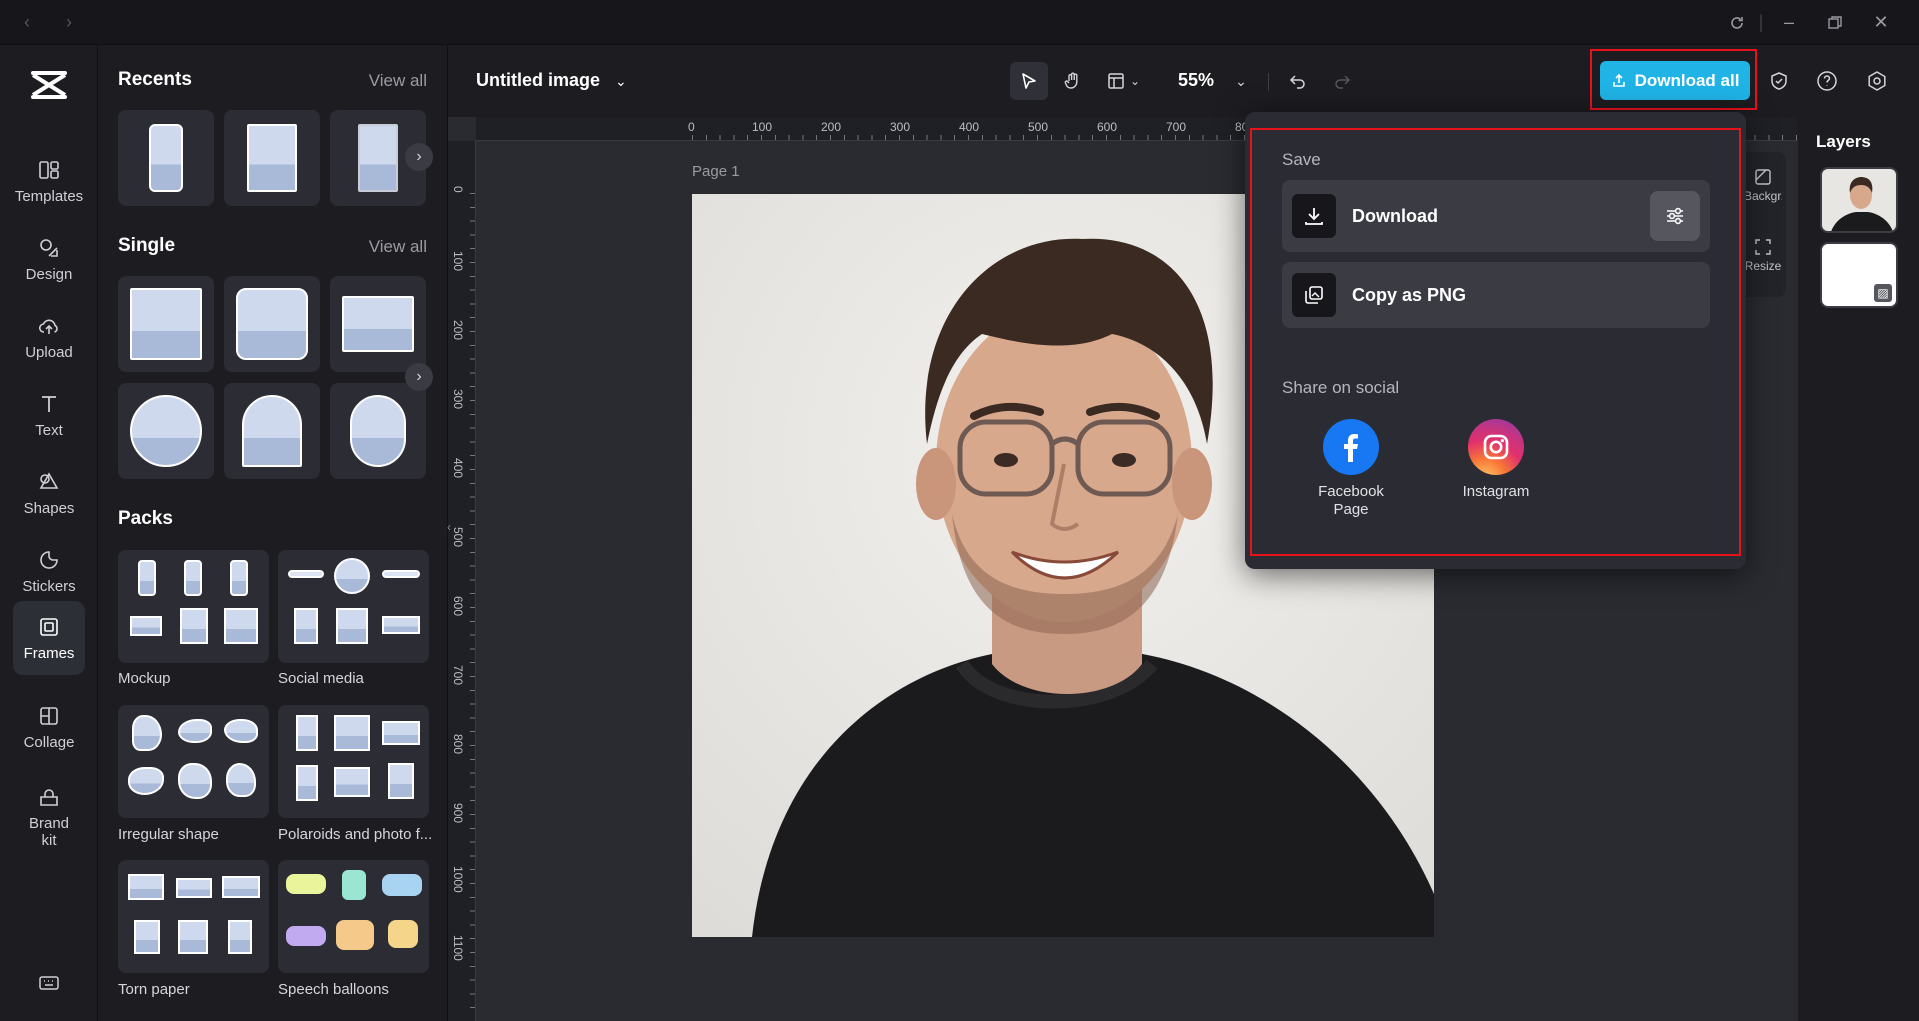 The image size is (1919, 1021). I want to click on download-all-button: Download all, so click(1675, 80).